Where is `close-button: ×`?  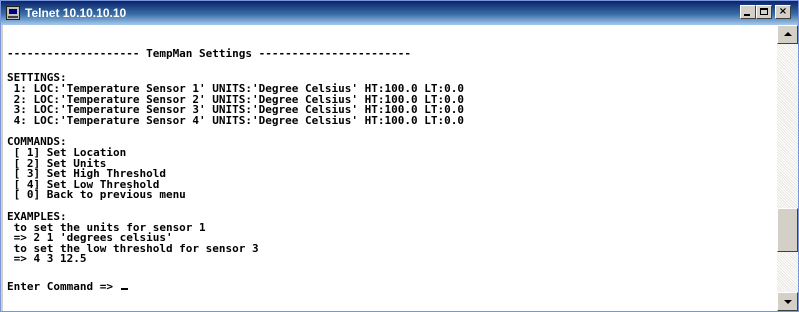
close-button: × is located at coordinates (783, 12).